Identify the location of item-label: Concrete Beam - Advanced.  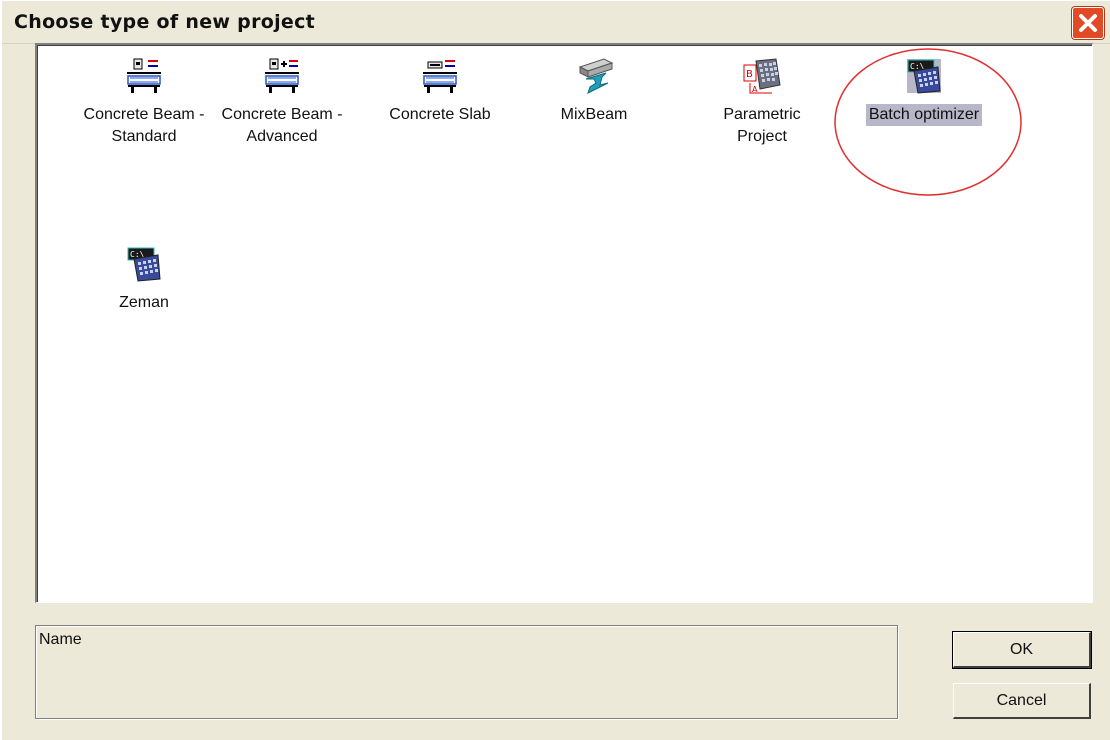
(282, 125).